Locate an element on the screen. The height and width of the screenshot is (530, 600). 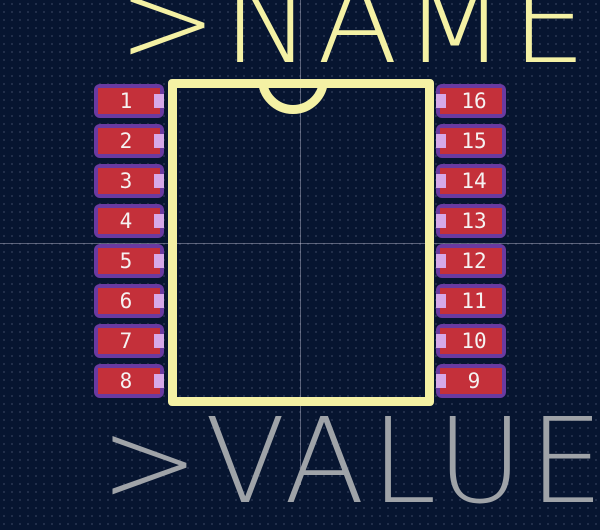
pad-12: 12 is located at coordinates (471, 261).